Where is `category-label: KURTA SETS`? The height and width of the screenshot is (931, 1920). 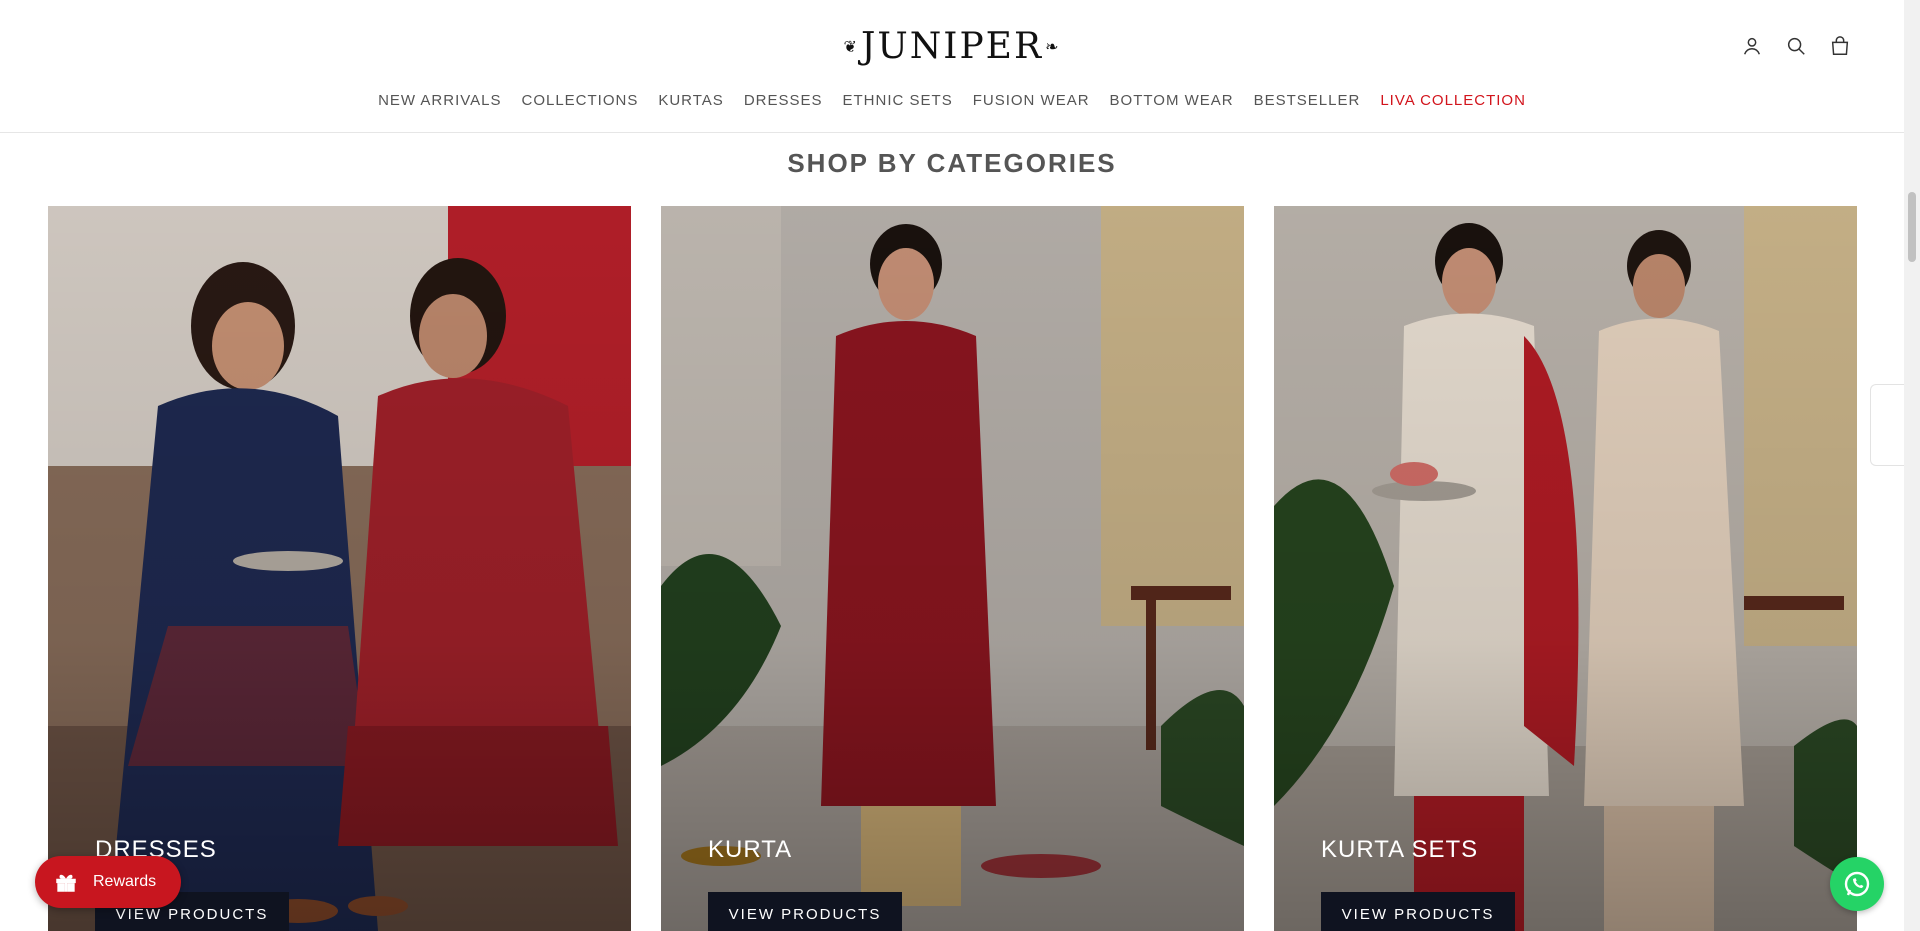
category-label: KURTA SETS is located at coordinates (1400, 849).